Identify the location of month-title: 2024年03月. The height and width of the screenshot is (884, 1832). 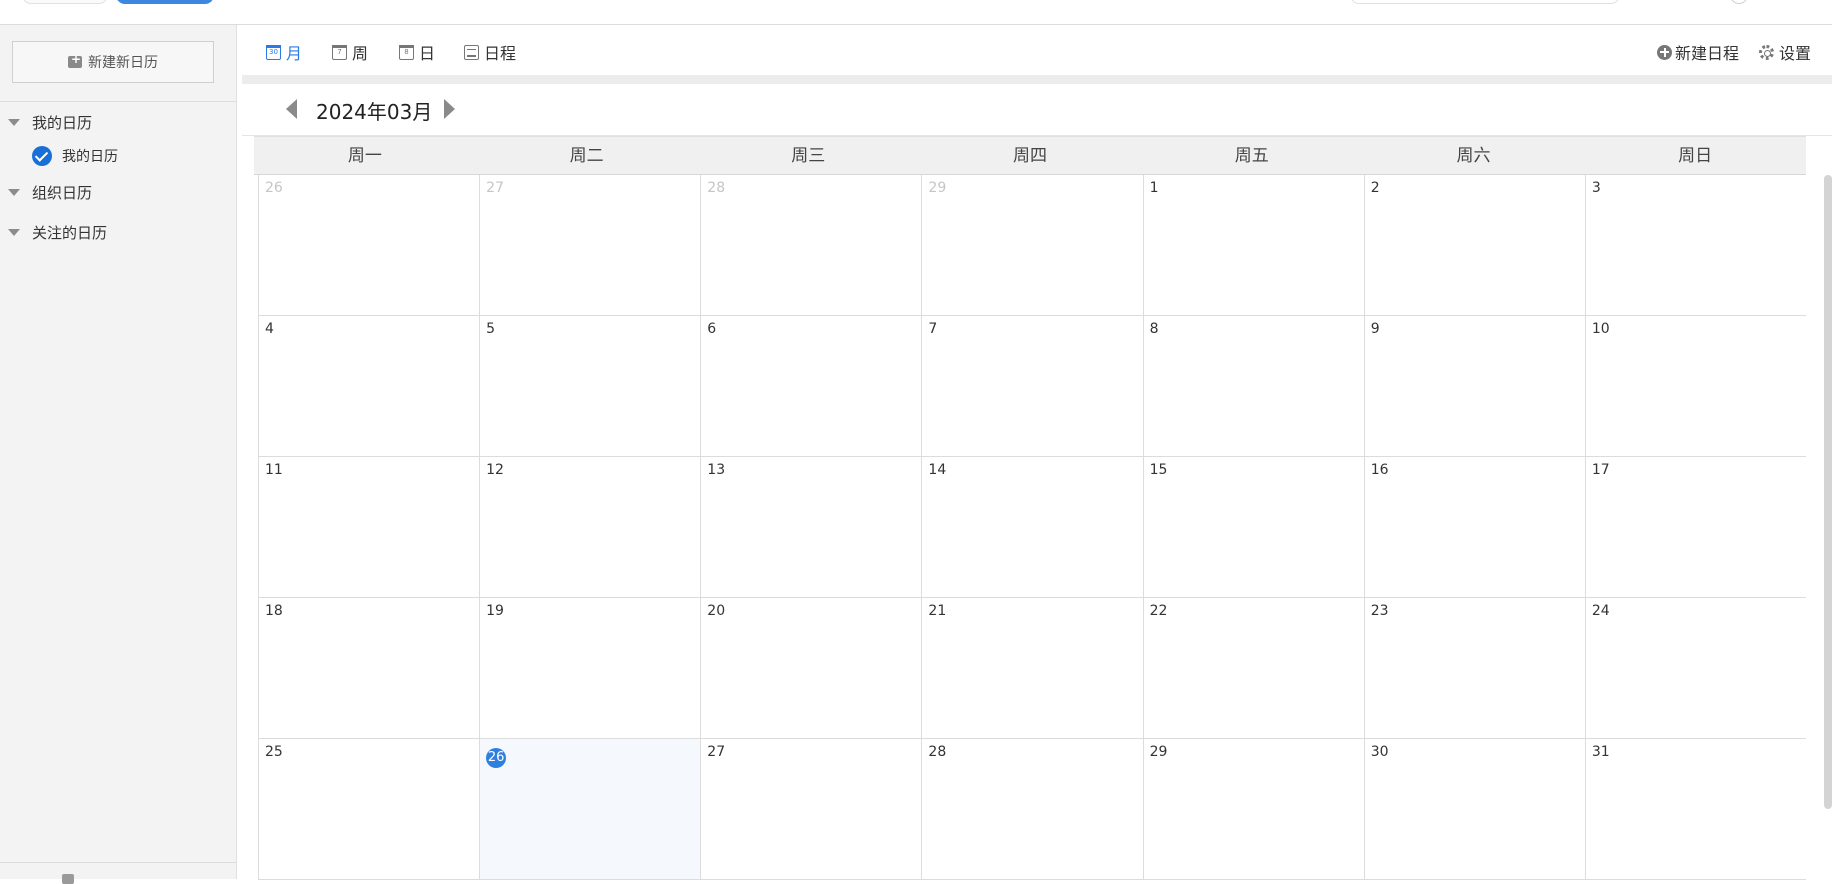
(374, 112).